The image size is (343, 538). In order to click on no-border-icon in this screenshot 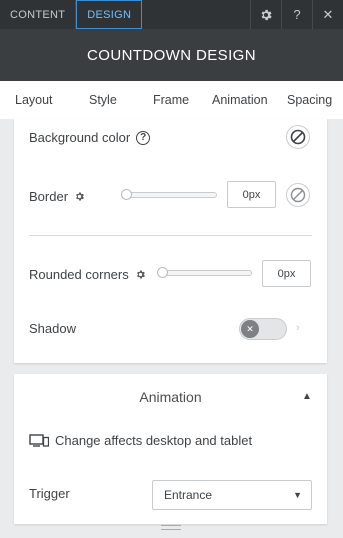, I will do `click(298, 195)`.